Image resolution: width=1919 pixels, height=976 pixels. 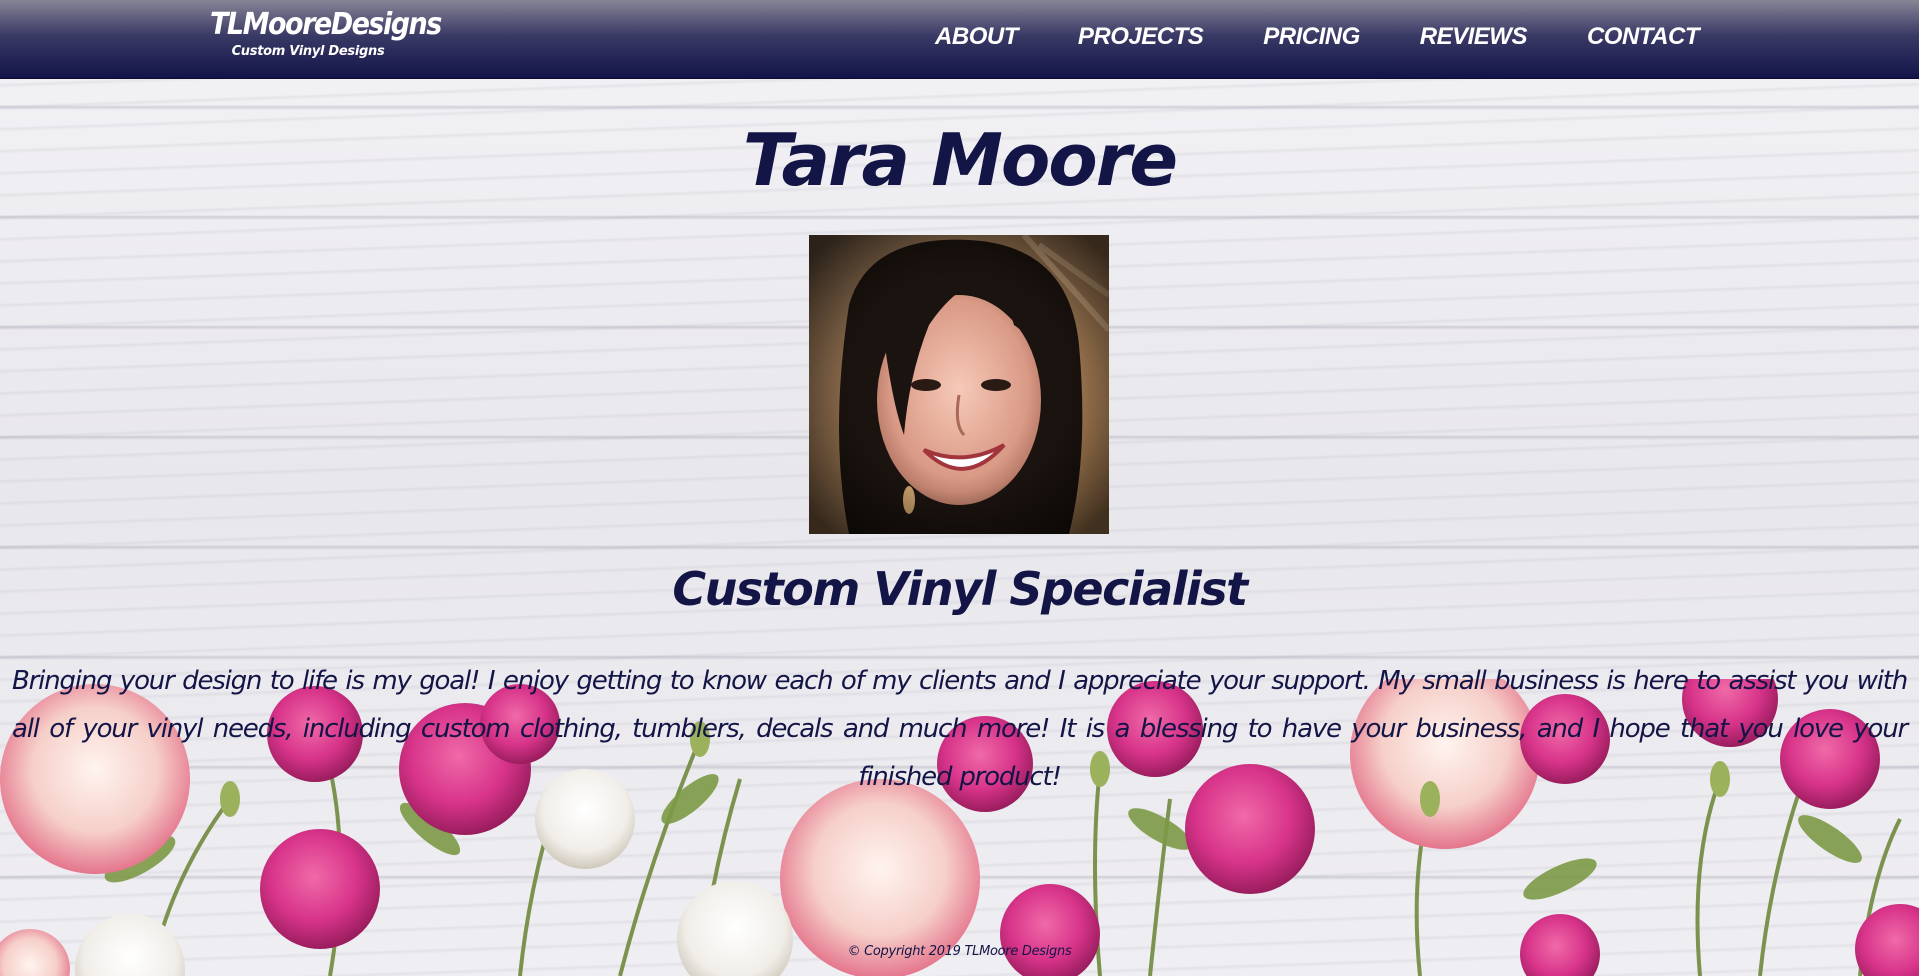 I want to click on brand-tagline: Custom Vinyl Designs, so click(x=308, y=51).